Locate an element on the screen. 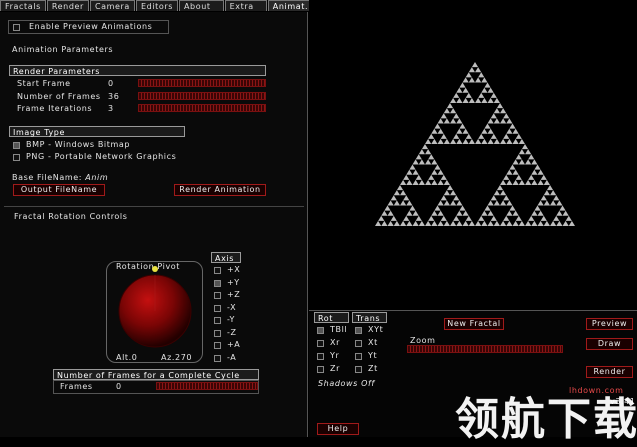 This screenshot has height=447, width=637. axis-item-label: +X is located at coordinates (234, 269).